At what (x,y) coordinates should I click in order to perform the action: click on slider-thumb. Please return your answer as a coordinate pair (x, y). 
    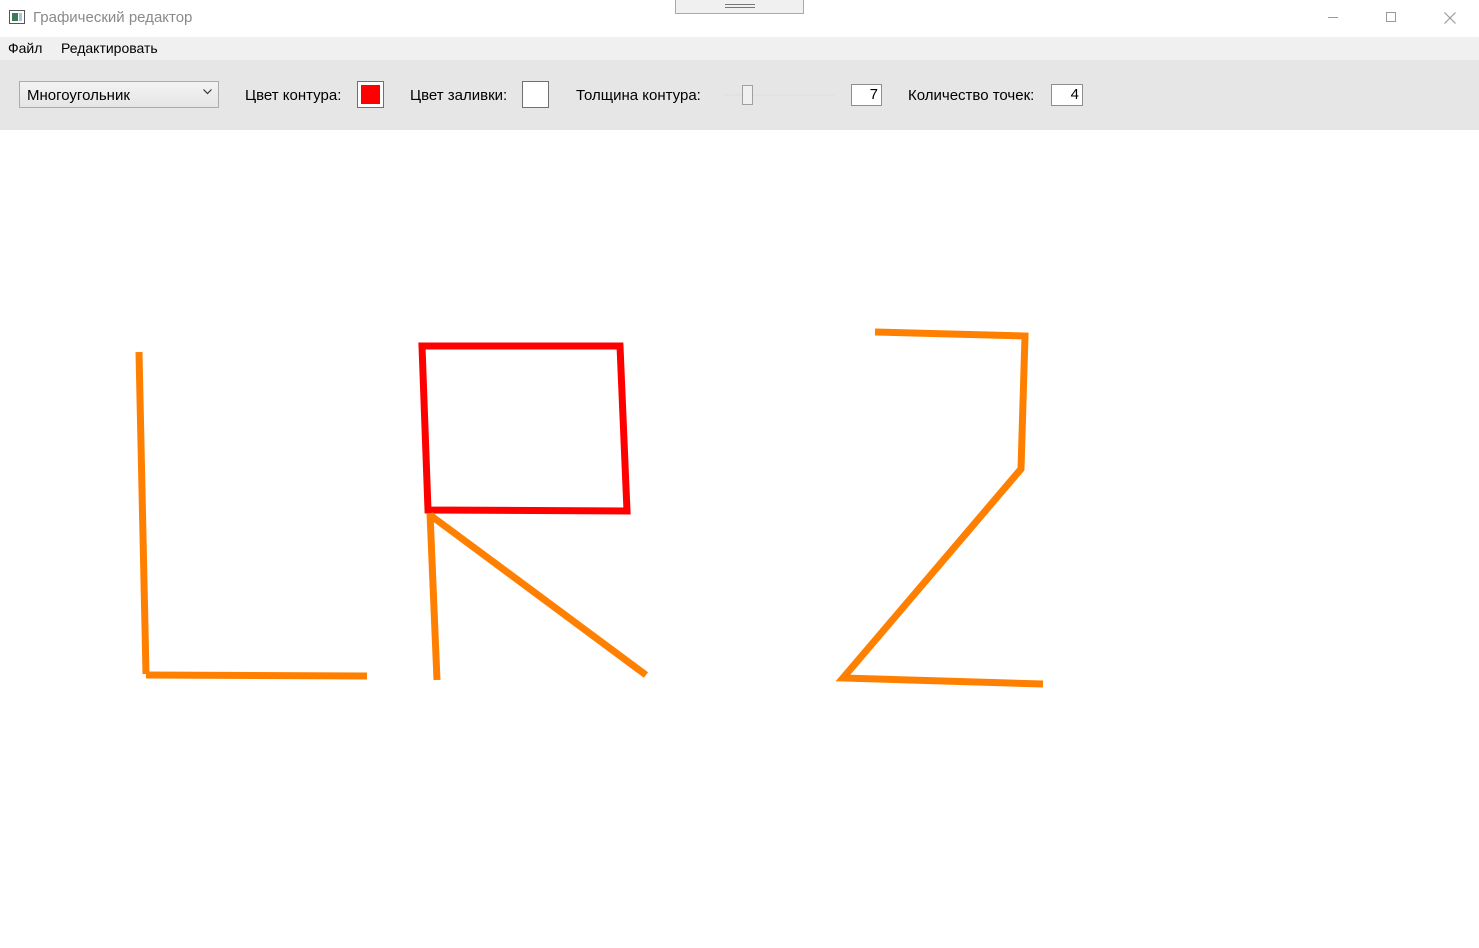
    Looking at the image, I should click on (747, 95).